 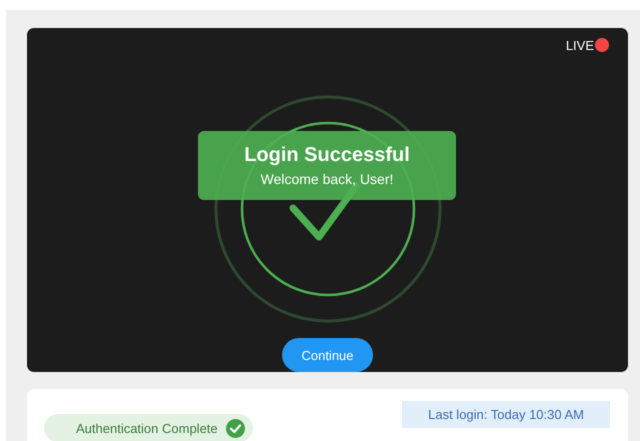 I want to click on check-circle-icon, so click(x=235, y=428).